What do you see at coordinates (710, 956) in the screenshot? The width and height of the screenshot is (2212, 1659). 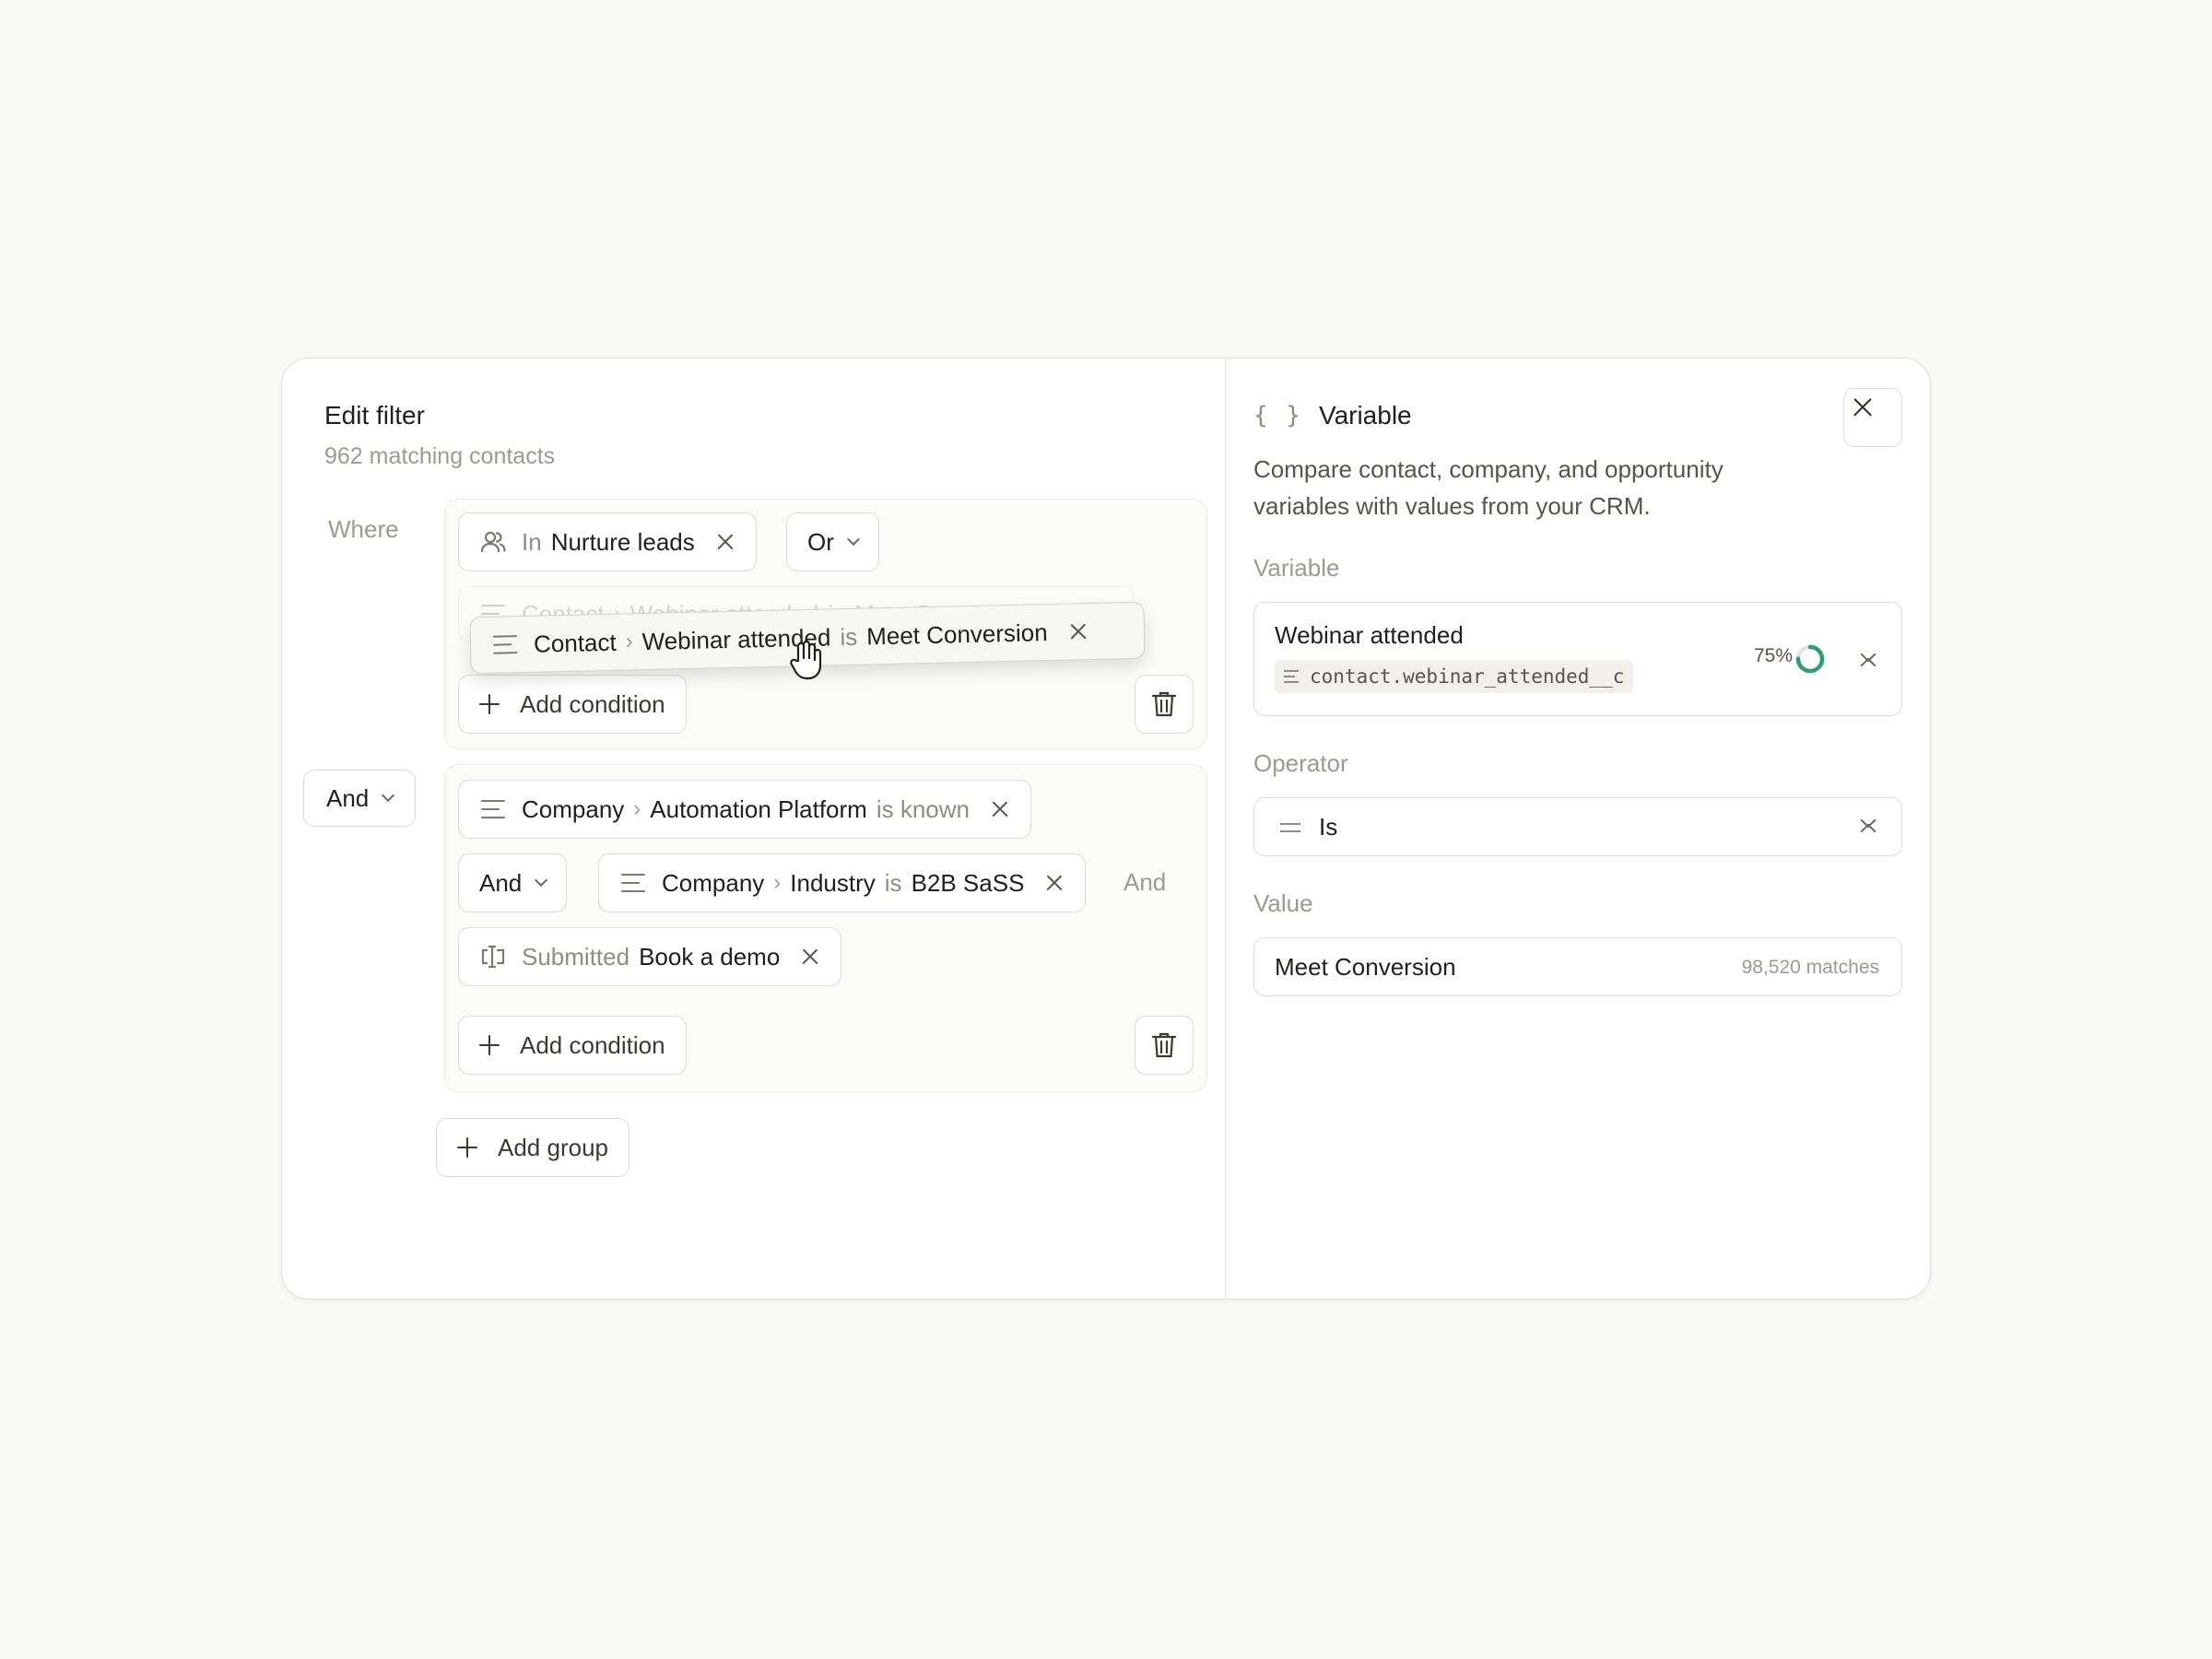 I see `chip3-value: Book a demo` at bounding box center [710, 956].